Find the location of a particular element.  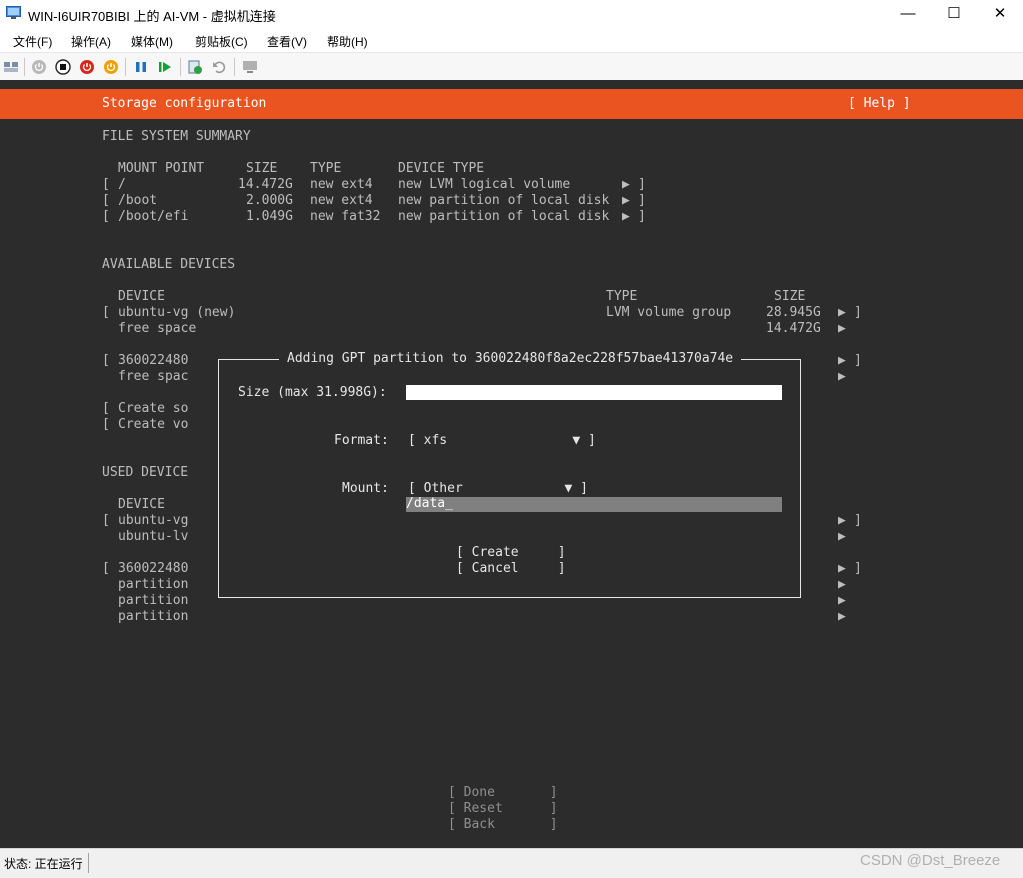

help-button: [ Help ] is located at coordinates (879, 104).